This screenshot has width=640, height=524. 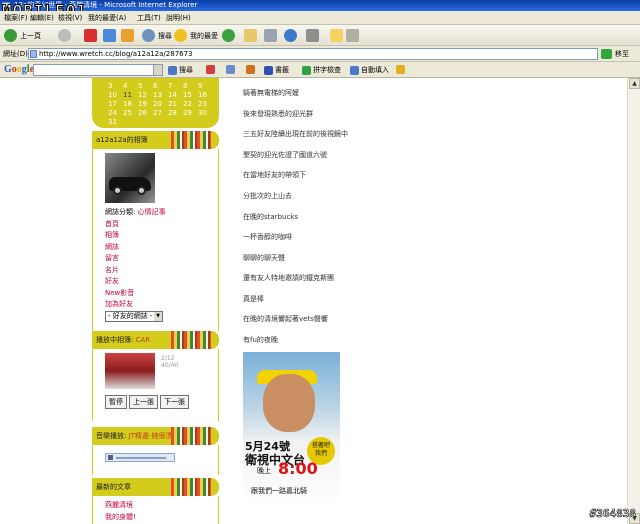 I want to click on favorites-button: 我的最愛, so click(x=196, y=35).